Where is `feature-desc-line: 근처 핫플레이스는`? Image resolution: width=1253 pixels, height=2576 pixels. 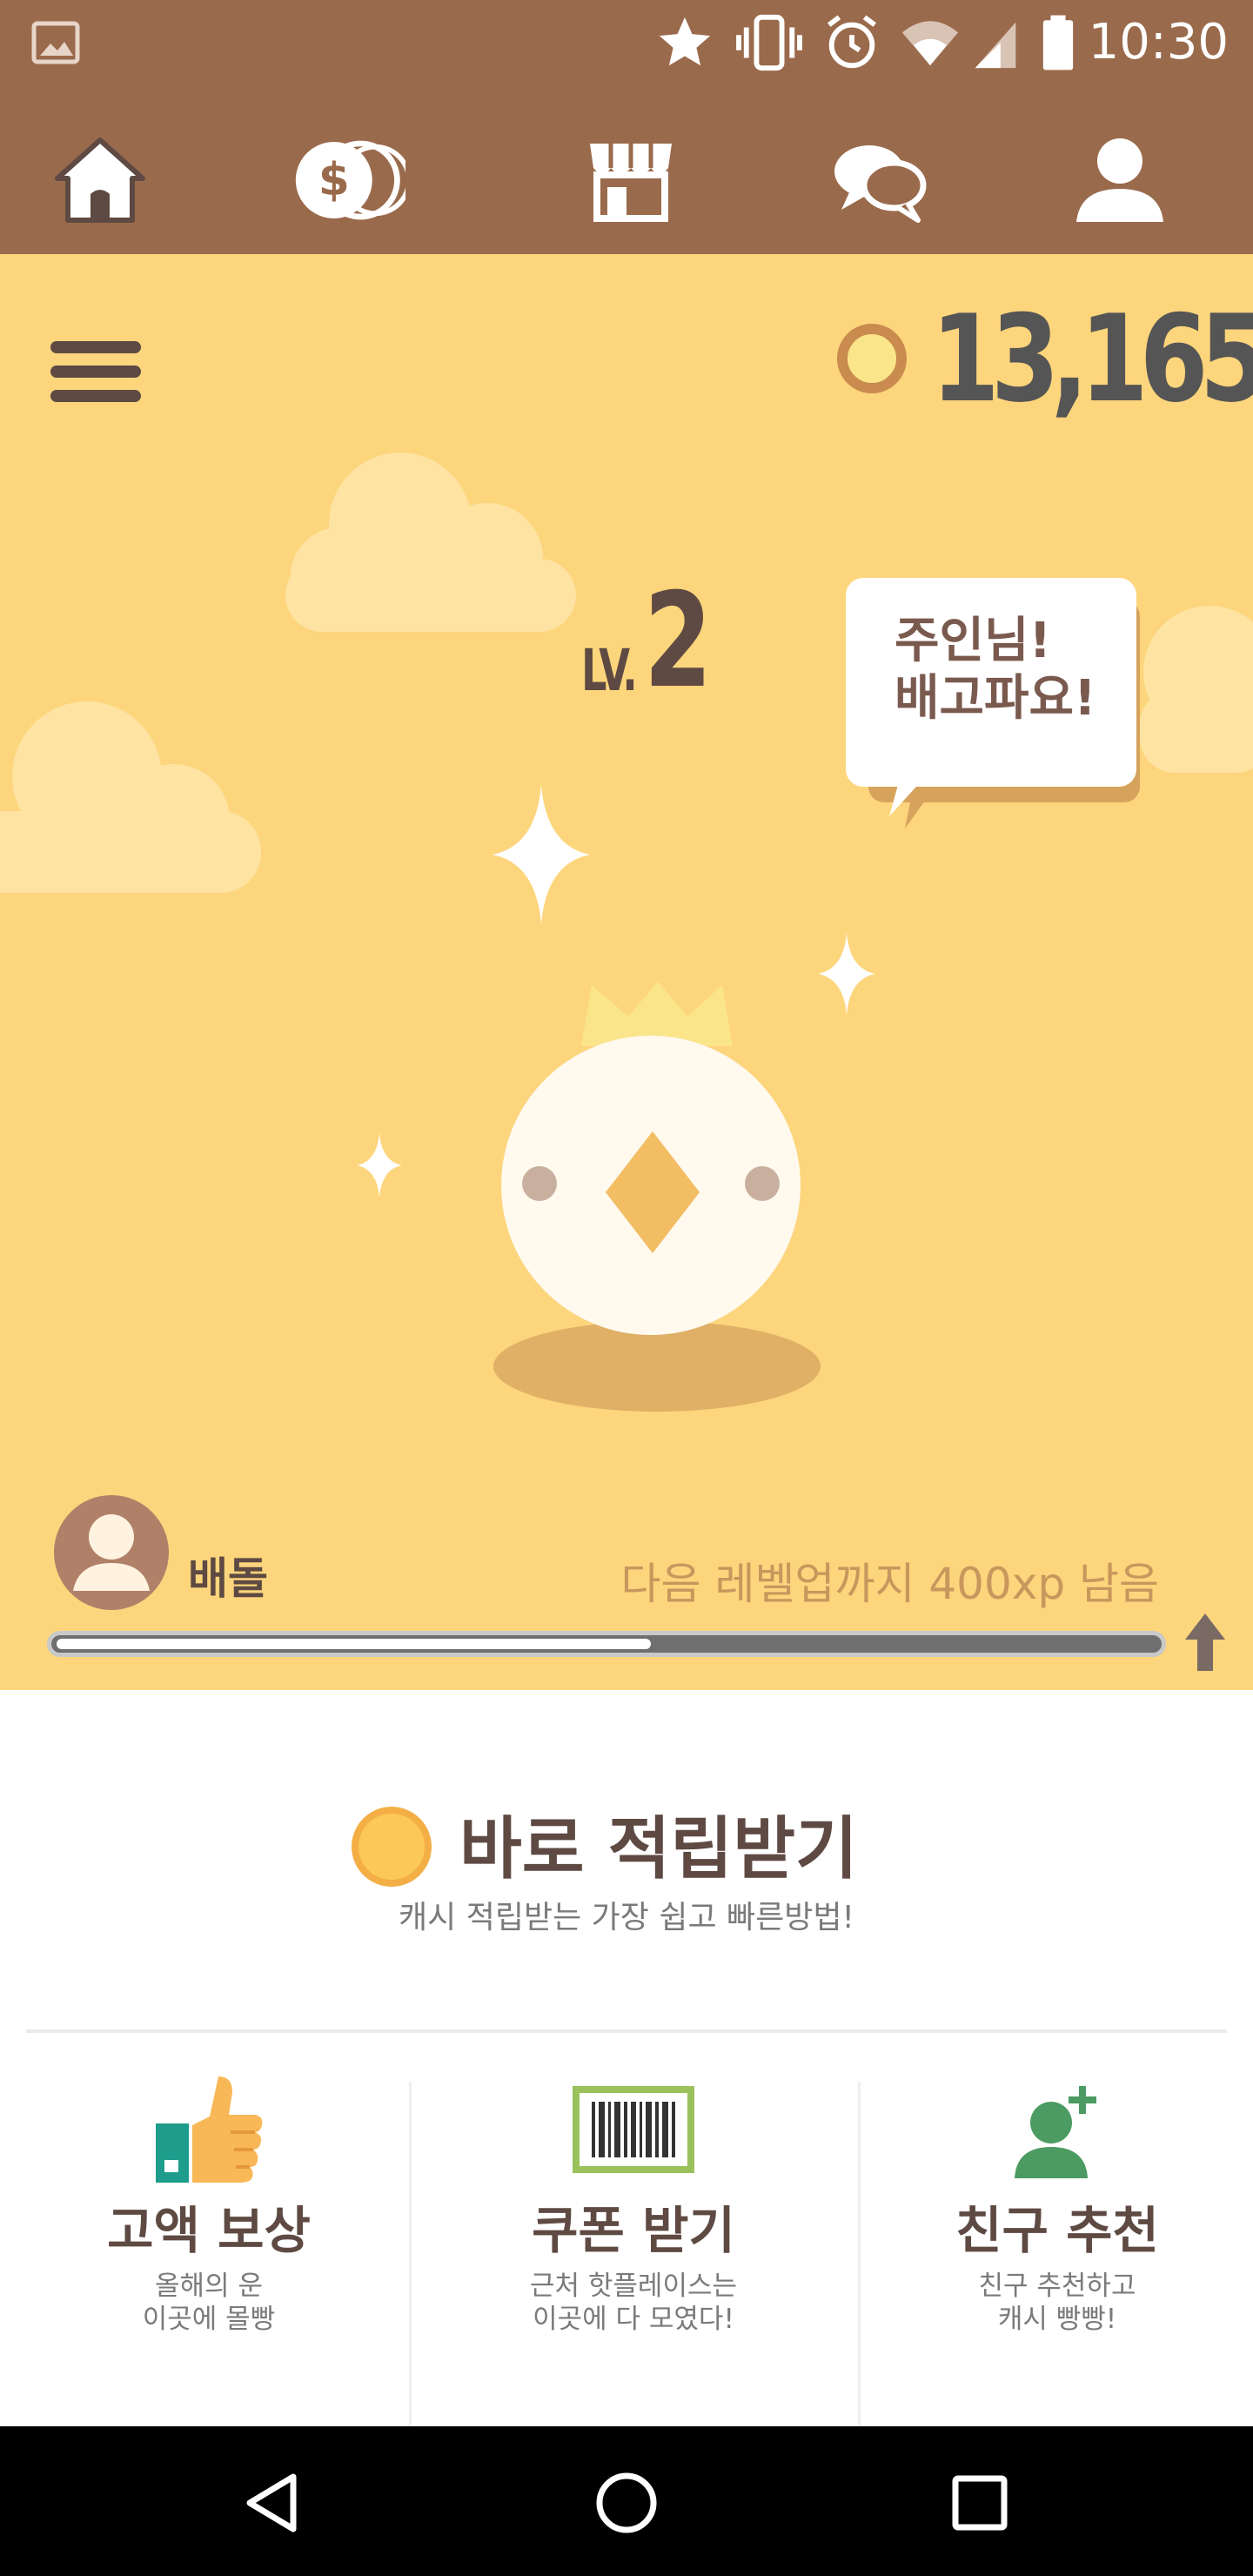 feature-desc-line: 근처 핫플레이스는 is located at coordinates (633, 2287).